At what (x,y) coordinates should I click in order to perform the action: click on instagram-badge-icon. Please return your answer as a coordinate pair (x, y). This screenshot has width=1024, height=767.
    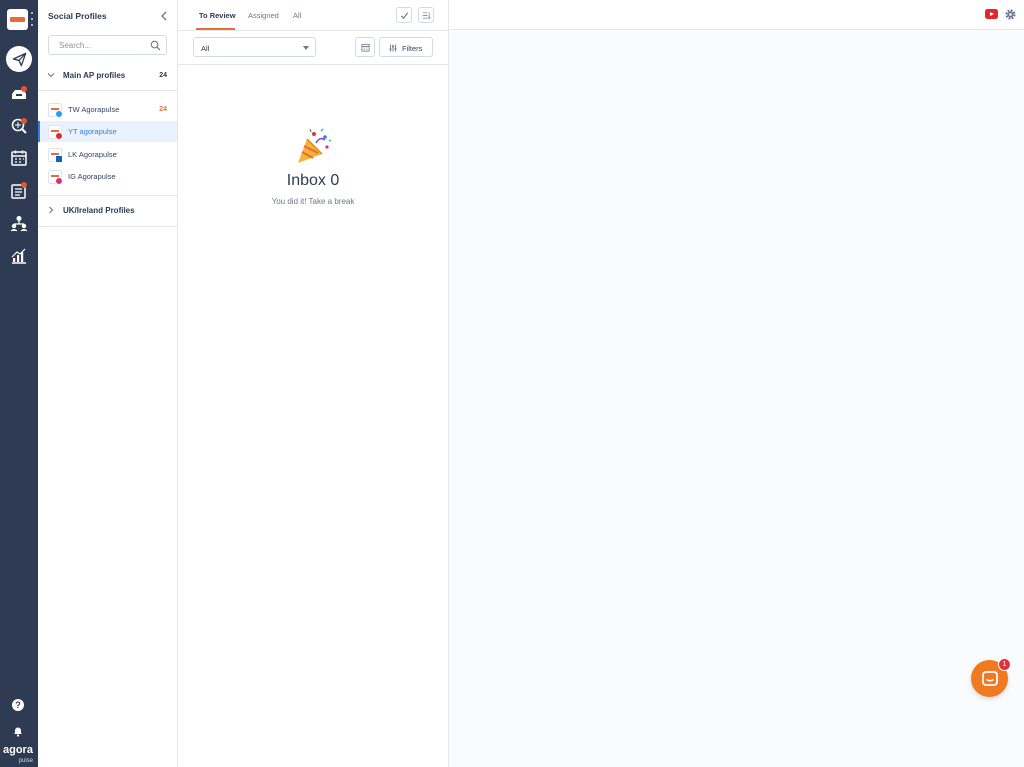
    Looking at the image, I should click on (59, 181).